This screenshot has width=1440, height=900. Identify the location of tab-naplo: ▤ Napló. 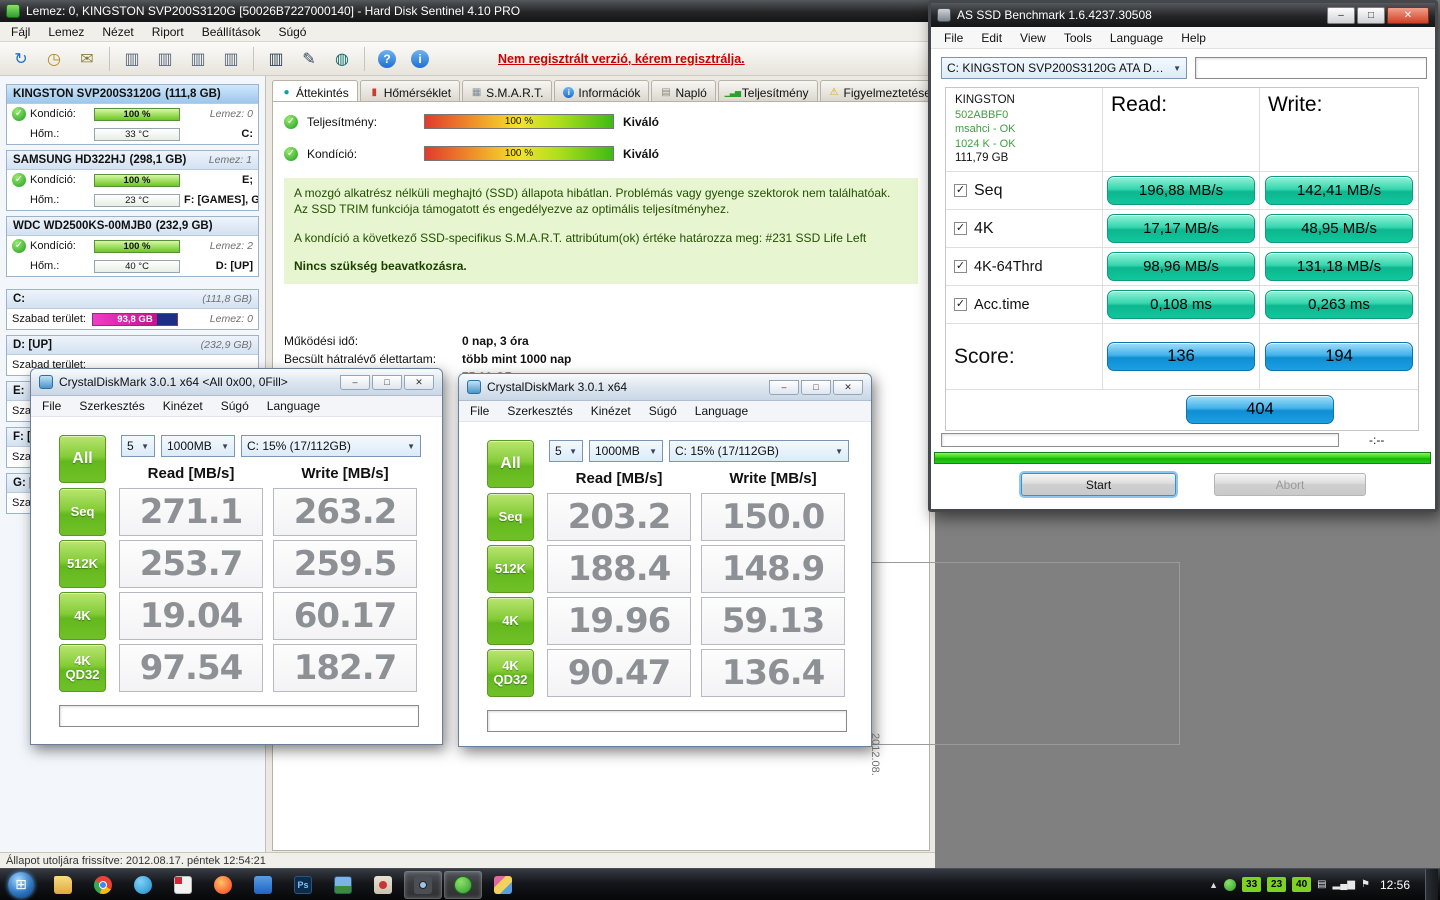
(683, 90).